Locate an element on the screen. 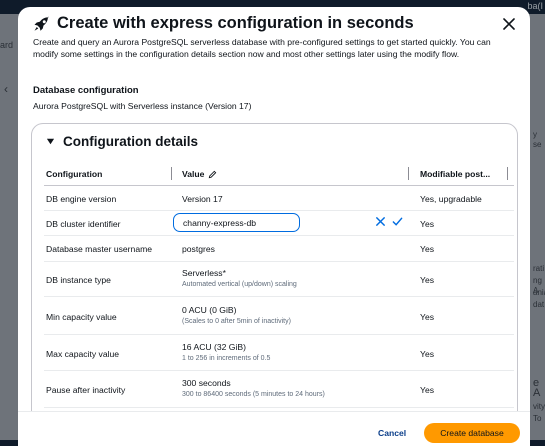  cancel-button: Cancel is located at coordinates (392, 433).